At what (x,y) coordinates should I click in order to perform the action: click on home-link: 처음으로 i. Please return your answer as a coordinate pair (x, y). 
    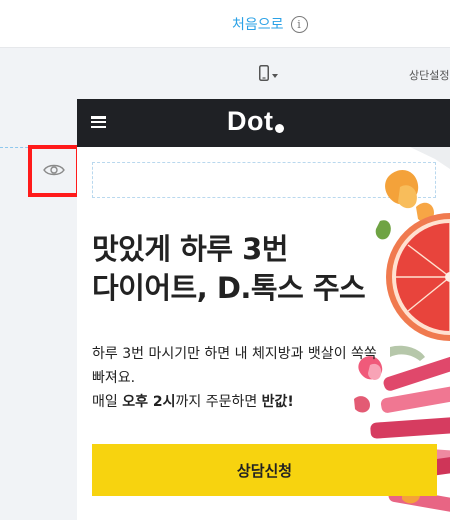
    Looking at the image, I should click on (270, 24).